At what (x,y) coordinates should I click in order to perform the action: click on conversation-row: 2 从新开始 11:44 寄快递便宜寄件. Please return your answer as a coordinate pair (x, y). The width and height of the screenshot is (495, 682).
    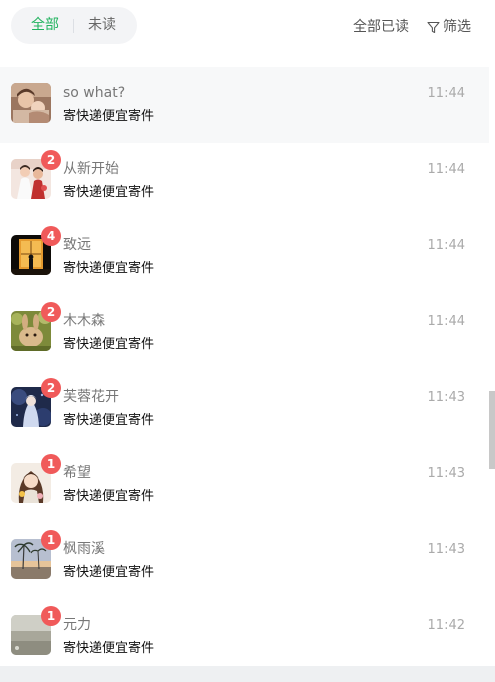
    Looking at the image, I should click on (244, 181).